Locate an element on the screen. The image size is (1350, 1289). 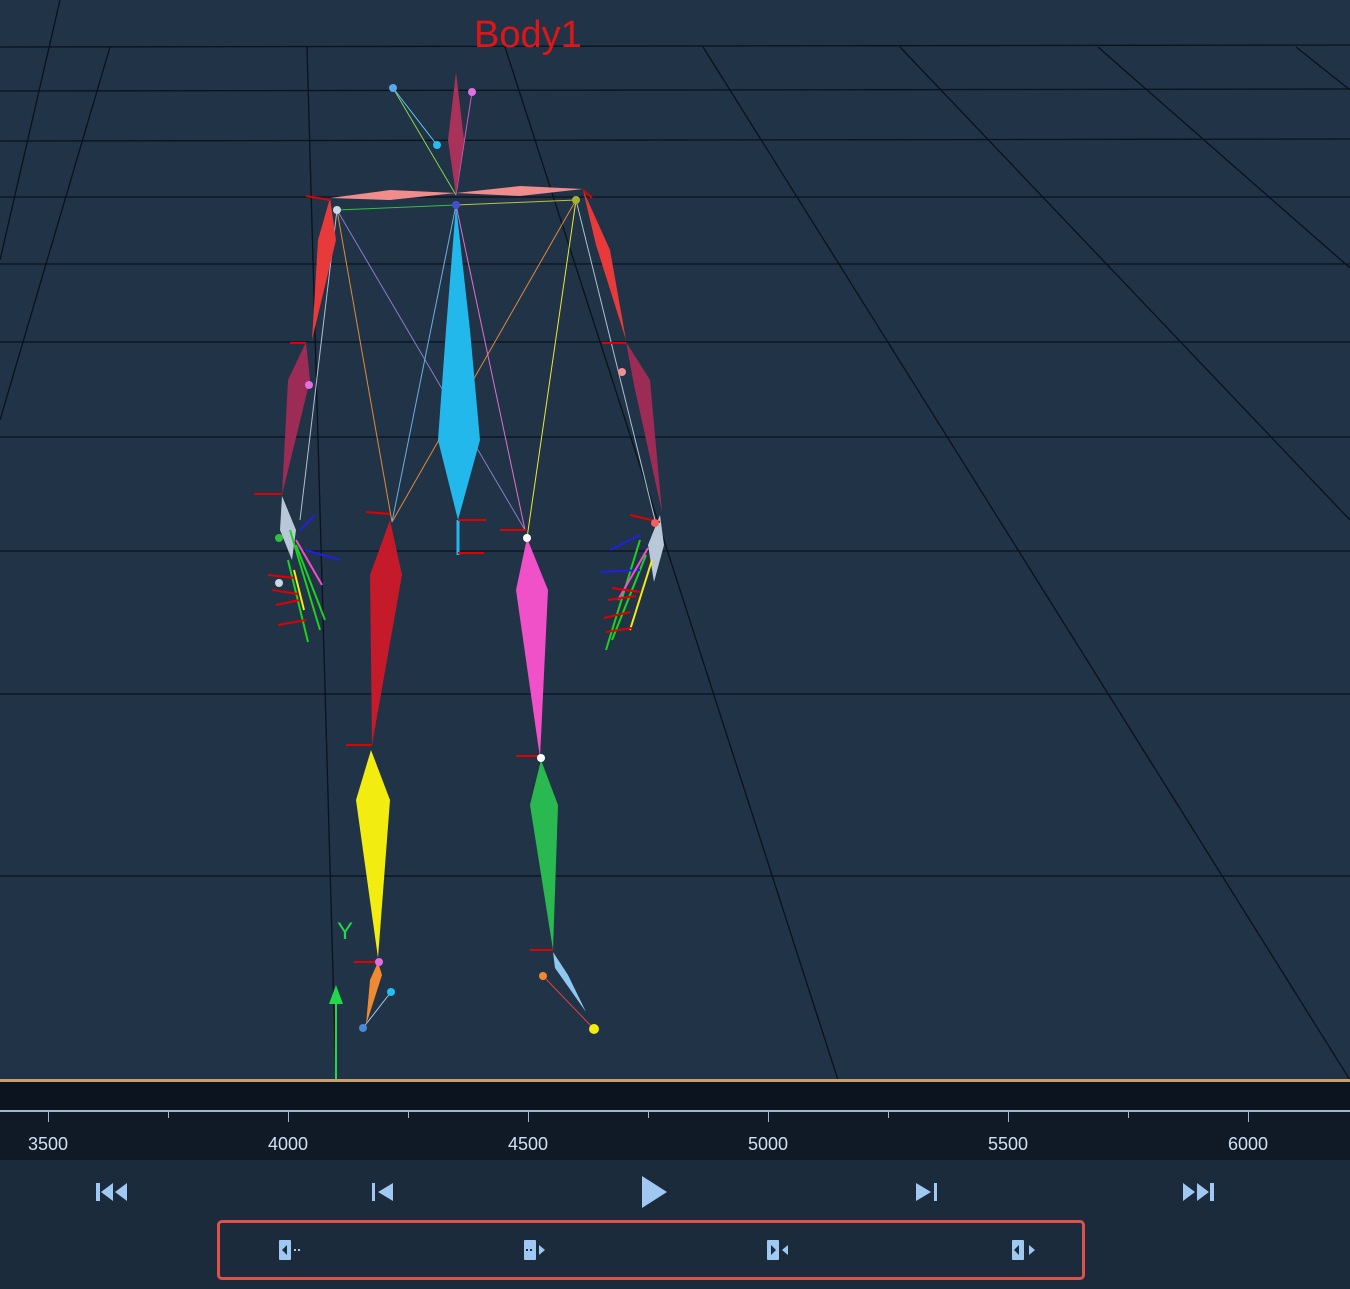
tick-label: 4000 is located at coordinates (288, 1144).